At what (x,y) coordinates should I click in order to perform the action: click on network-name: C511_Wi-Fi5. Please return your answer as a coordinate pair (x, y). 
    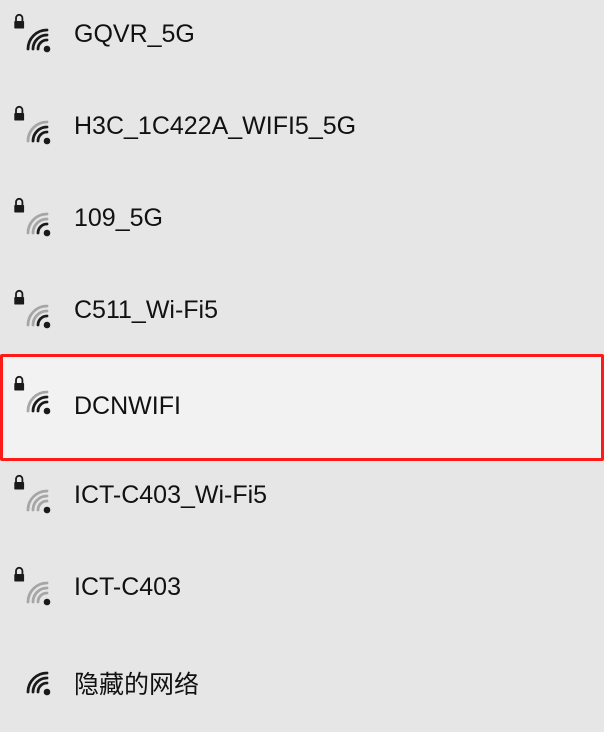
    Looking at the image, I should click on (146, 310).